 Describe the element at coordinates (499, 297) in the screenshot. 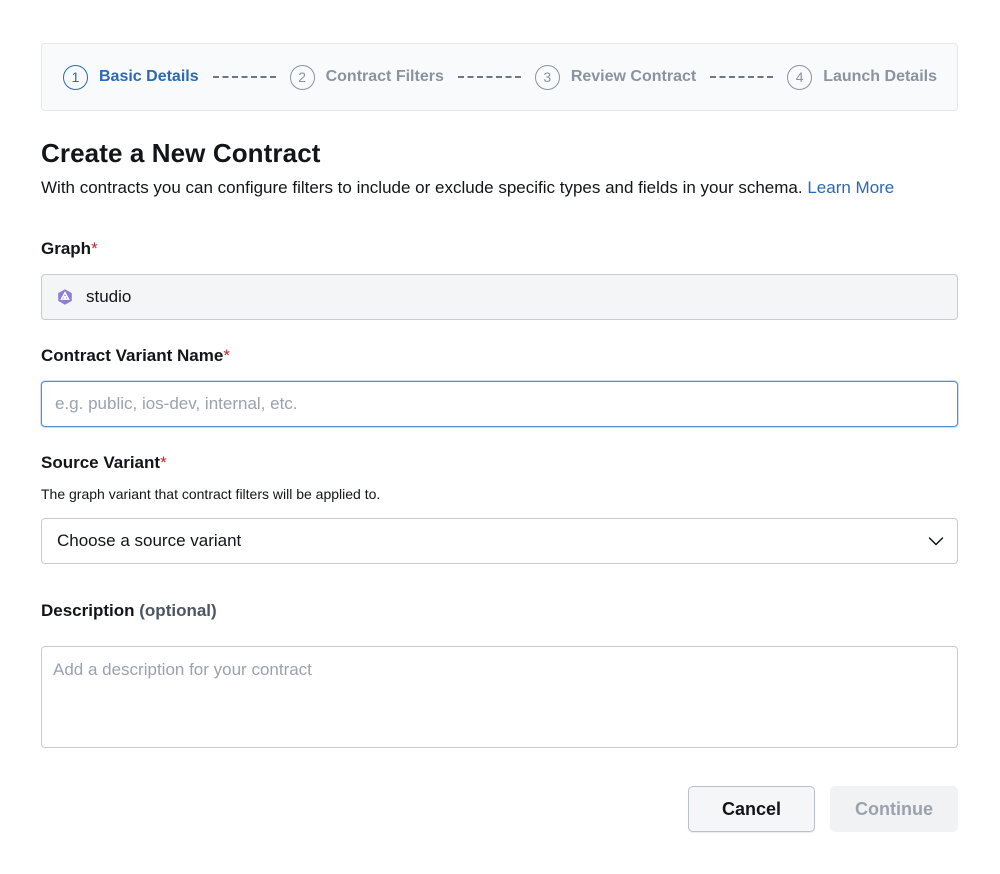

I see `graph-field: studio` at that location.